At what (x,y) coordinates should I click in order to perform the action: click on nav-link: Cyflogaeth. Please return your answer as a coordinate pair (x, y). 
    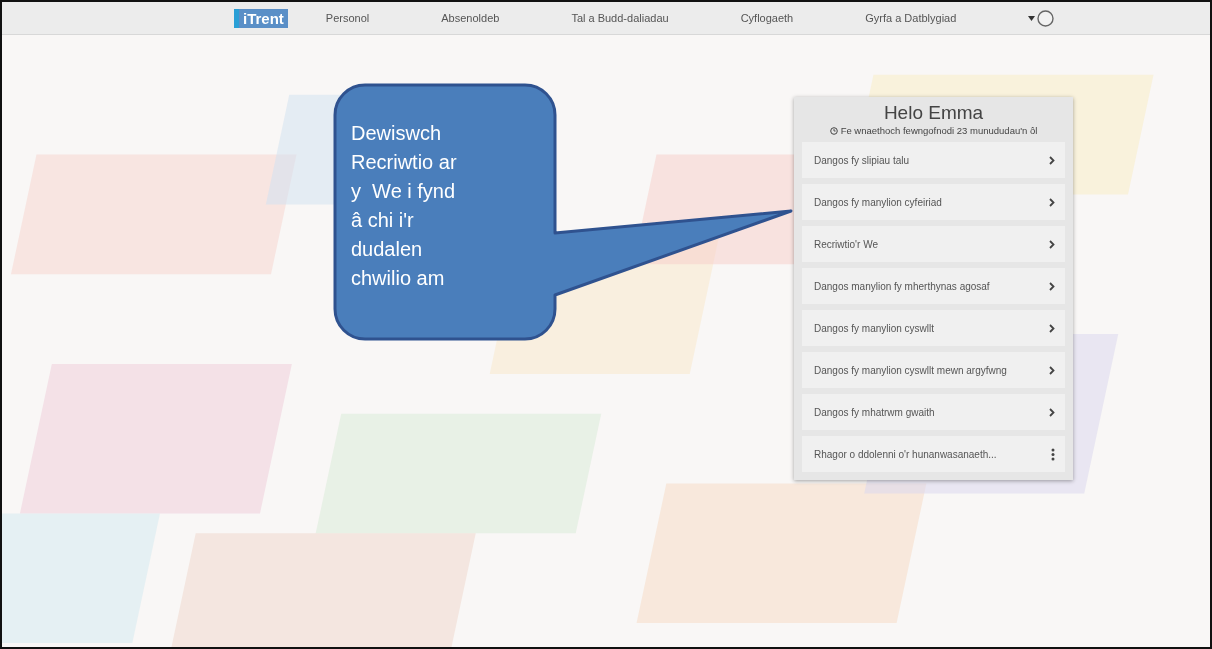
    Looking at the image, I should click on (767, 18).